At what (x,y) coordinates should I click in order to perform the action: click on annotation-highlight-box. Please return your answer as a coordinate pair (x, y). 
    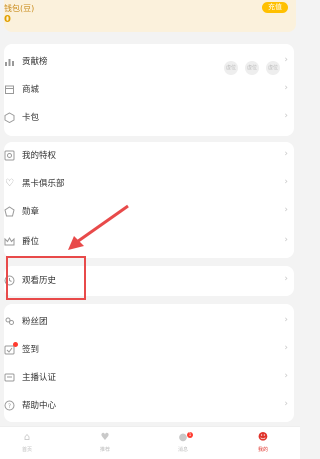
    Looking at the image, I should click on (46, 278).